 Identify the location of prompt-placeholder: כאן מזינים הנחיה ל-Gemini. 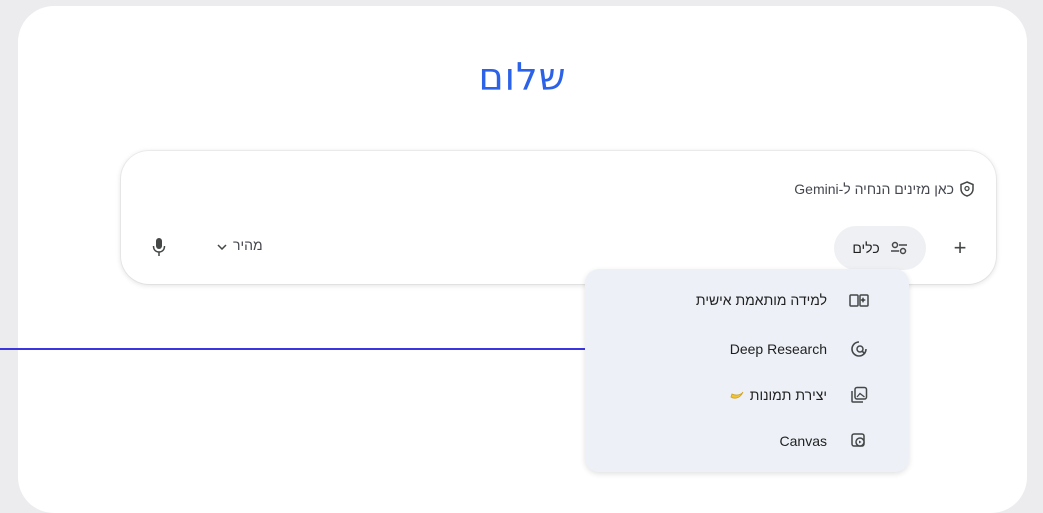
(884, 189).